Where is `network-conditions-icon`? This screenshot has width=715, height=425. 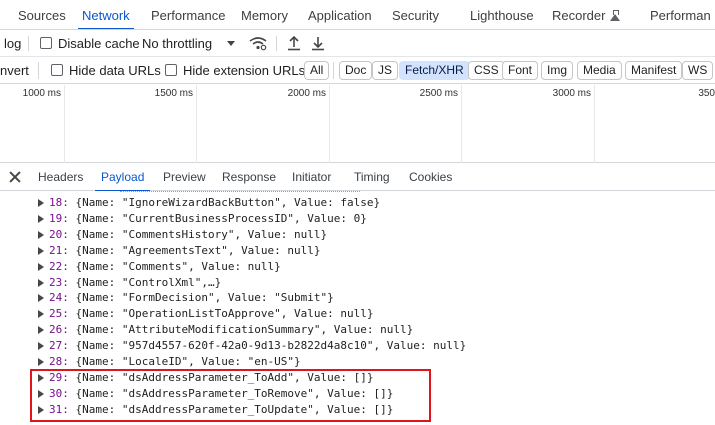
network-conditions-icon is located at coordinates (258, 43).